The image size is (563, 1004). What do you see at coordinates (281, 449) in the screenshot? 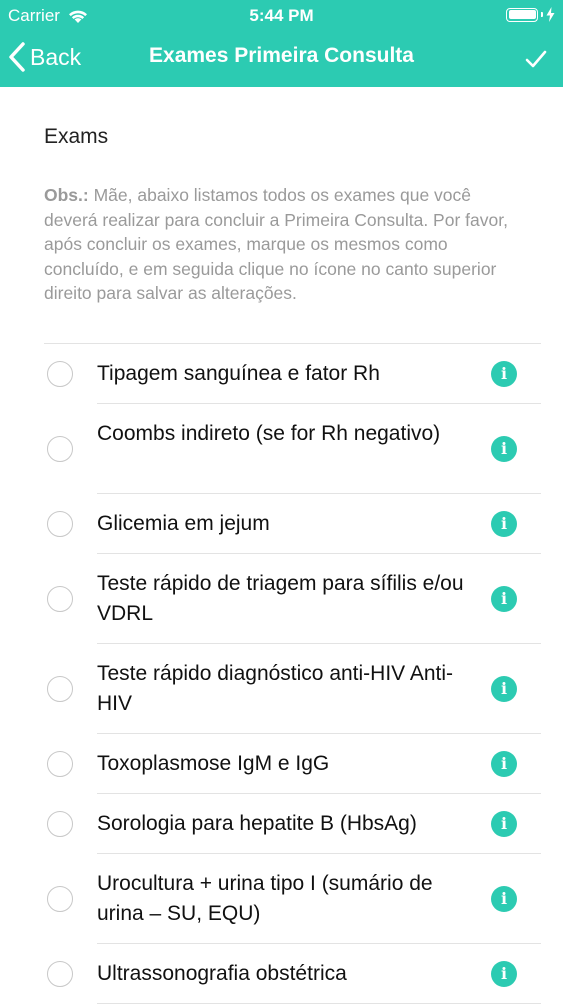
I see `exam-row: Coombs indireto (se for Rh negativo) i` at bounding box center [281, 449].